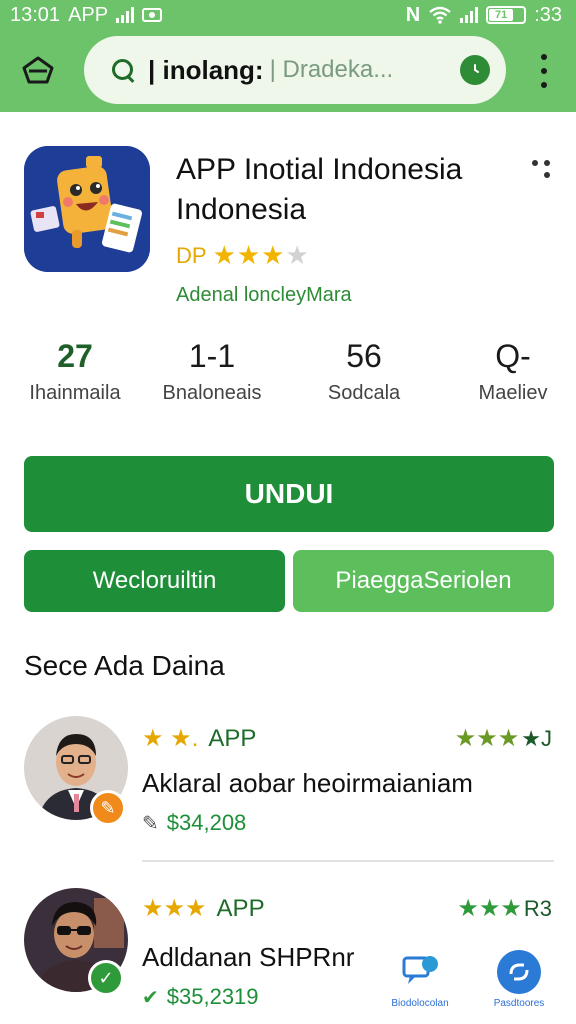 This screenshot has width=576, height=1024. What do you see at coordinates (75, 356) in the screenshot?
I see `stat-value: 27` at bounding box center [75, 356].